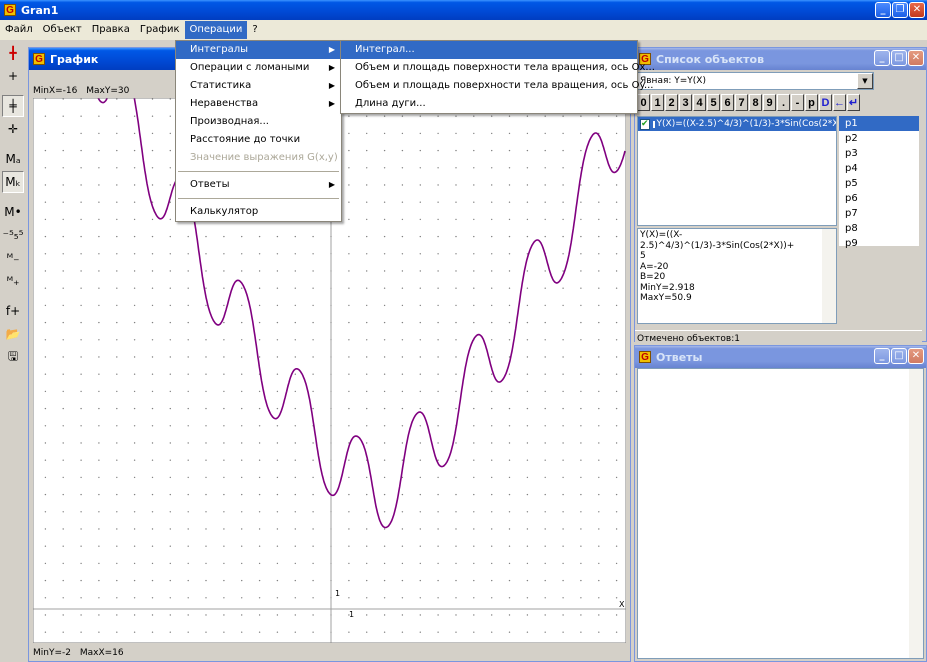  I want to click on menu-item: Операции с ломаными ▶, so click(258, 68).